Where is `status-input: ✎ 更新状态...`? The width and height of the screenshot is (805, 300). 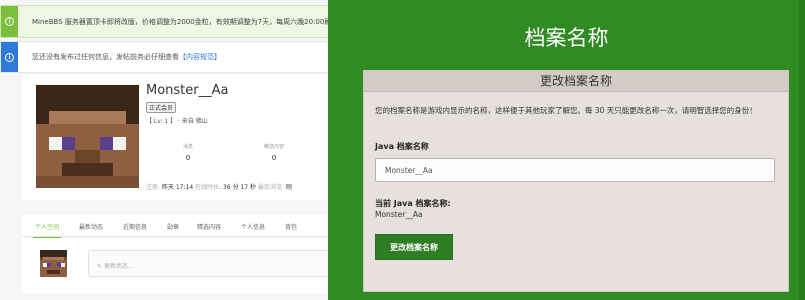 status-input: ✎ 更新状态... is located at coordinates (208, 263).